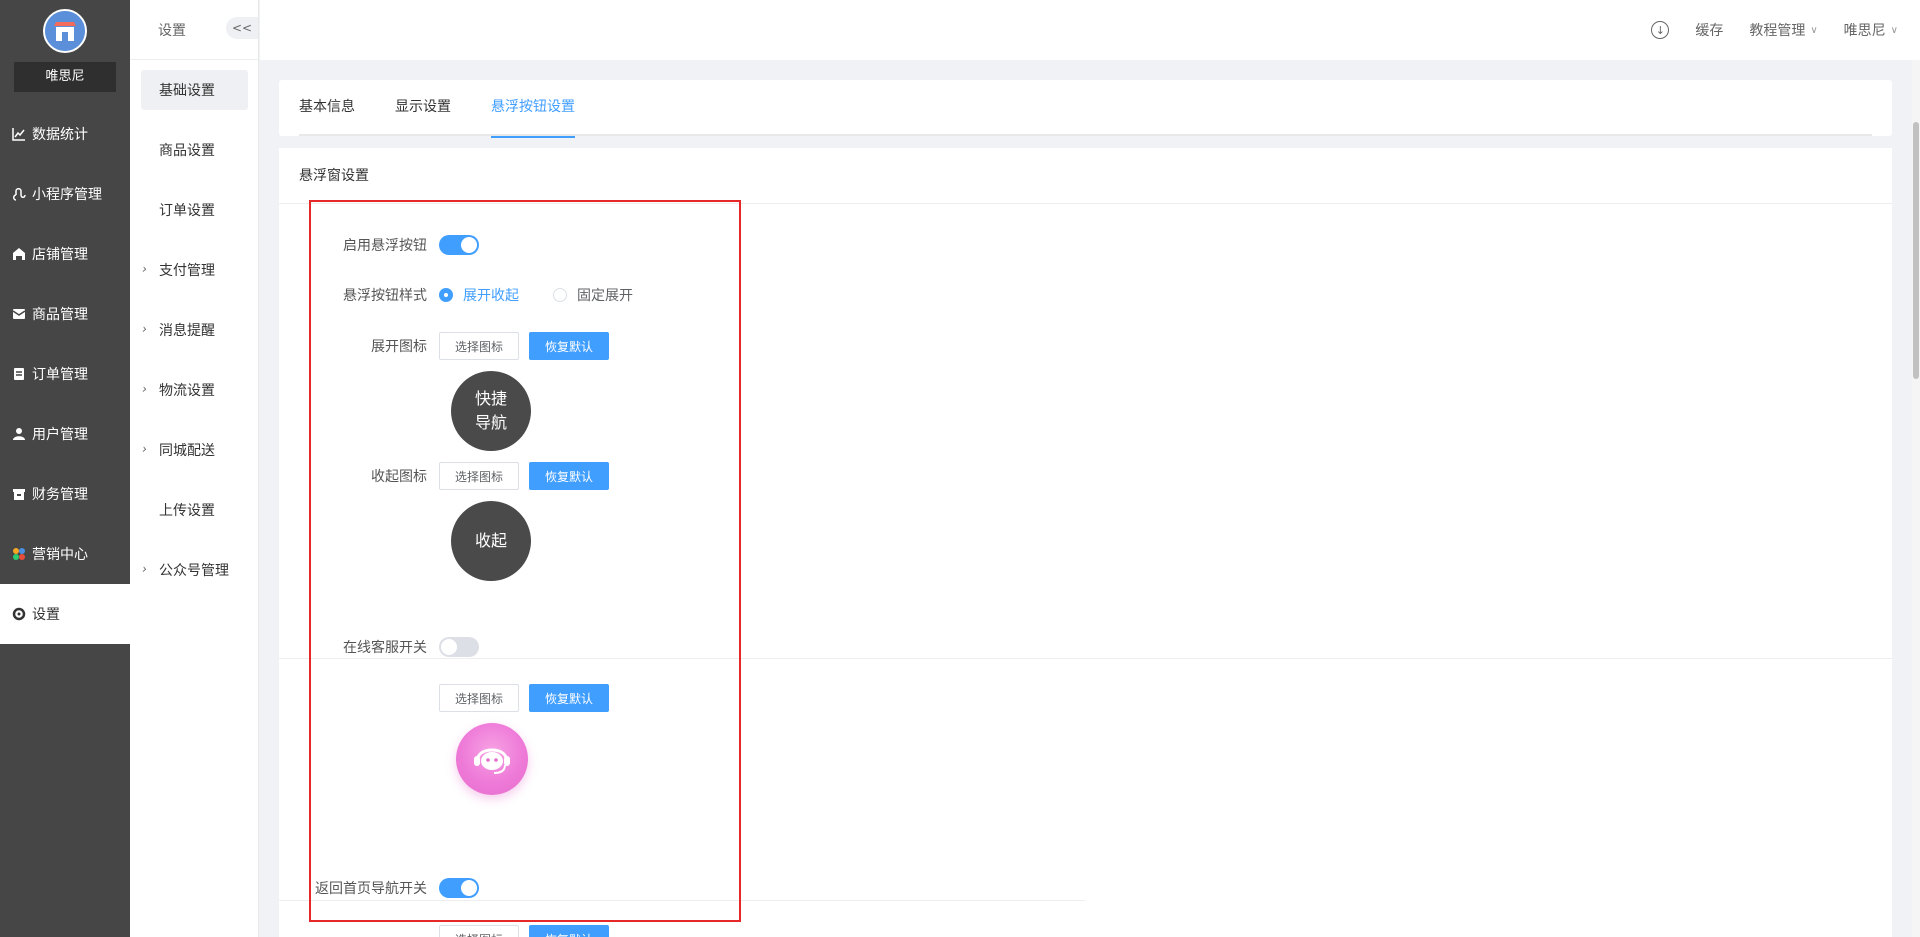  I want to click on submenu-item-upload: 上传设置, so click(194, 510).